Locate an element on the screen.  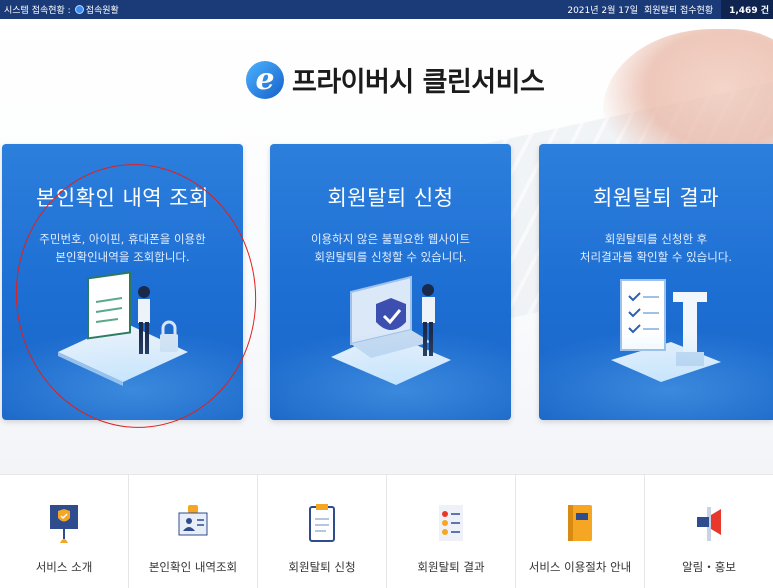
card-title: 회원탈퇴 결과 is located at coordinates (656, 198).